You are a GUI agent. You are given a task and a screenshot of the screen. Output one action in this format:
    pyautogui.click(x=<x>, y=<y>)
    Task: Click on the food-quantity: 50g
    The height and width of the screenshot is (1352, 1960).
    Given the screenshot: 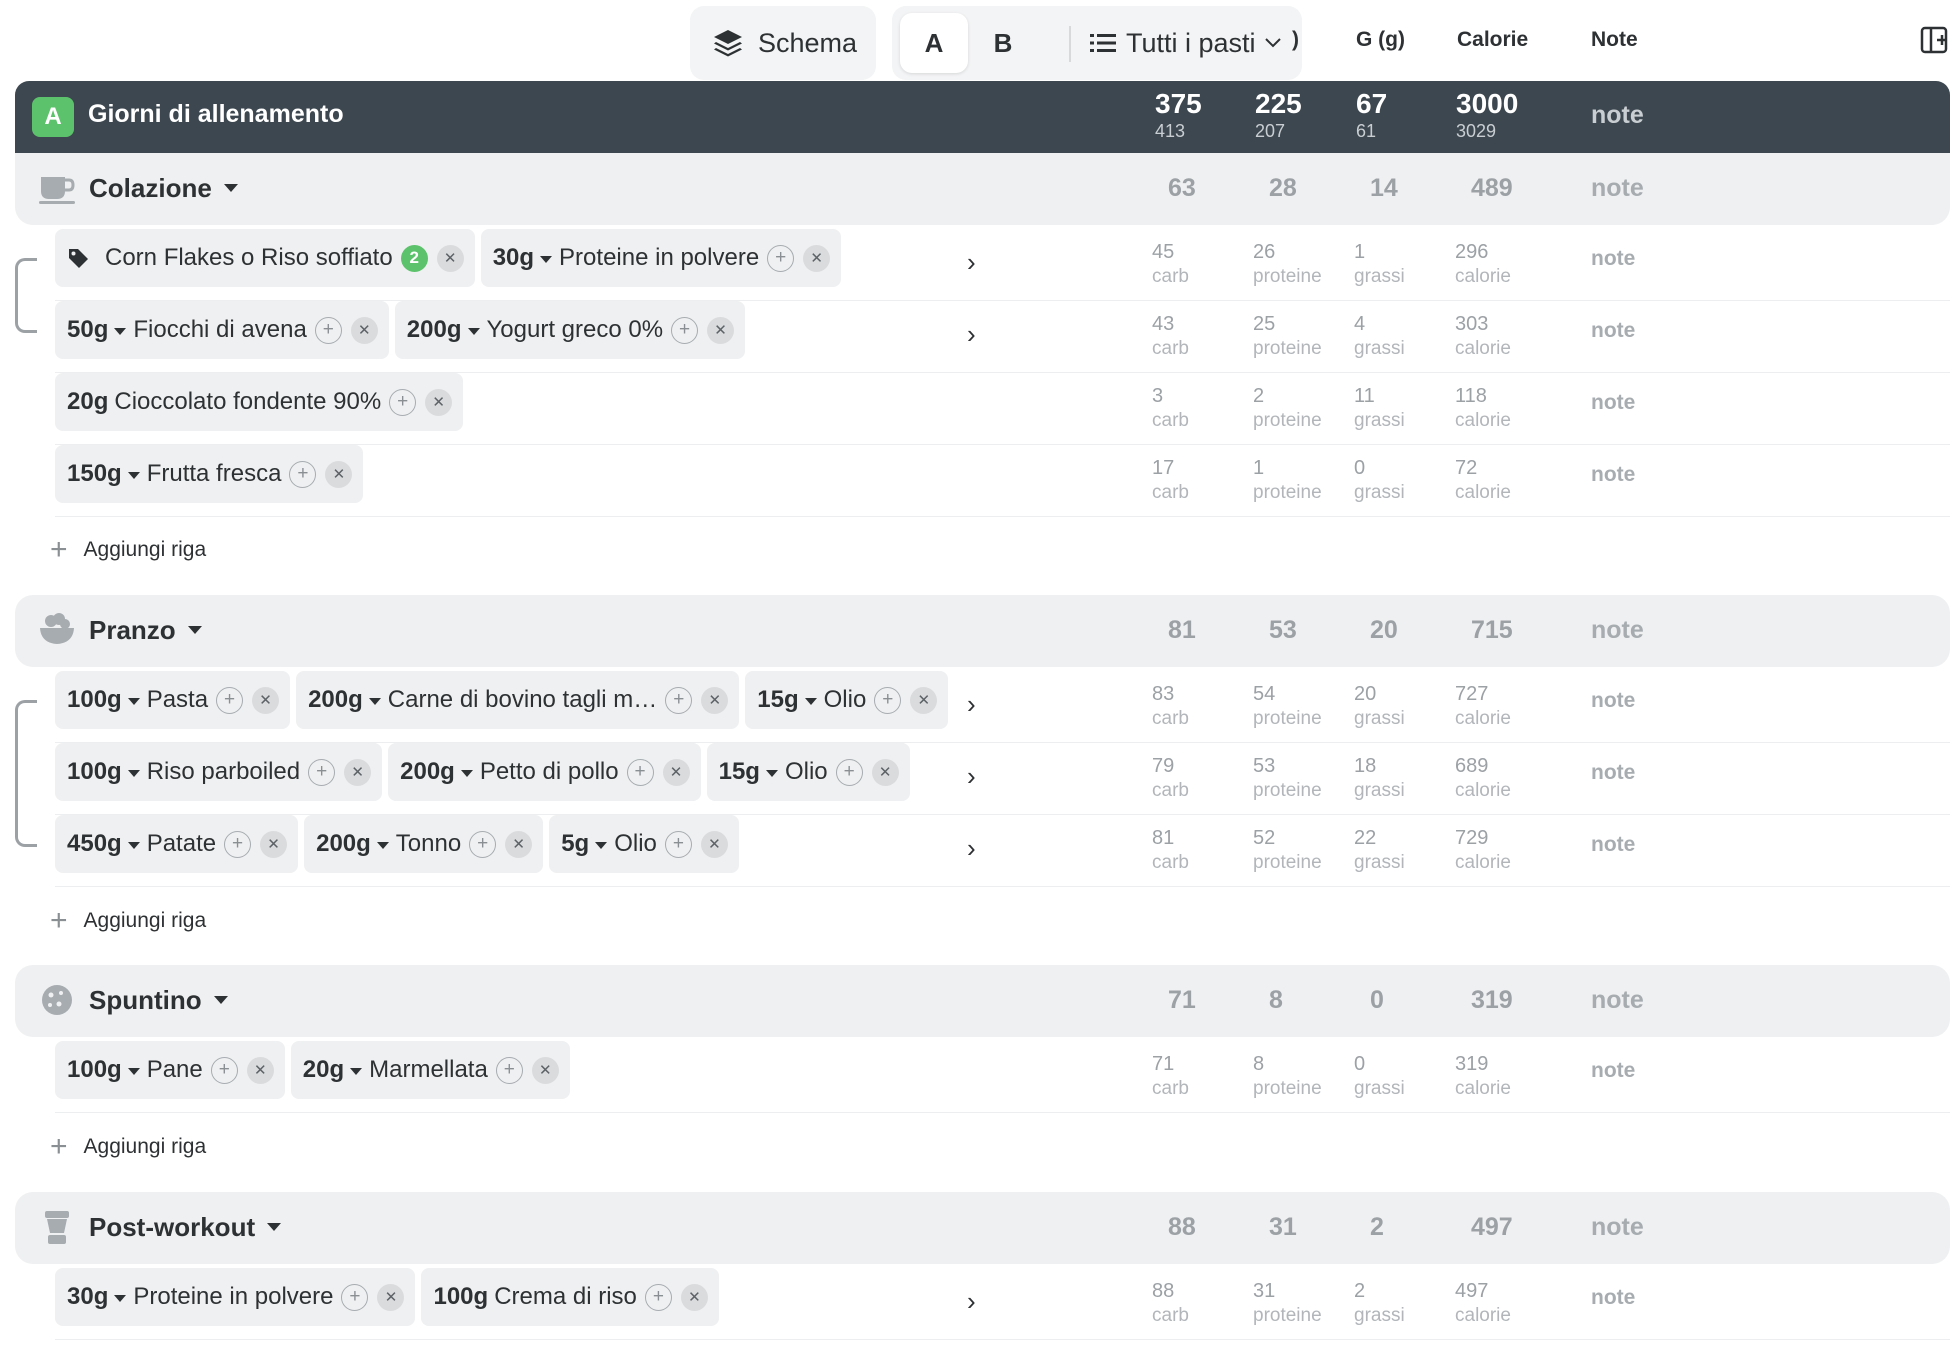 What is the action you would take?
    pyautogui.click(x=87, y=330)
    